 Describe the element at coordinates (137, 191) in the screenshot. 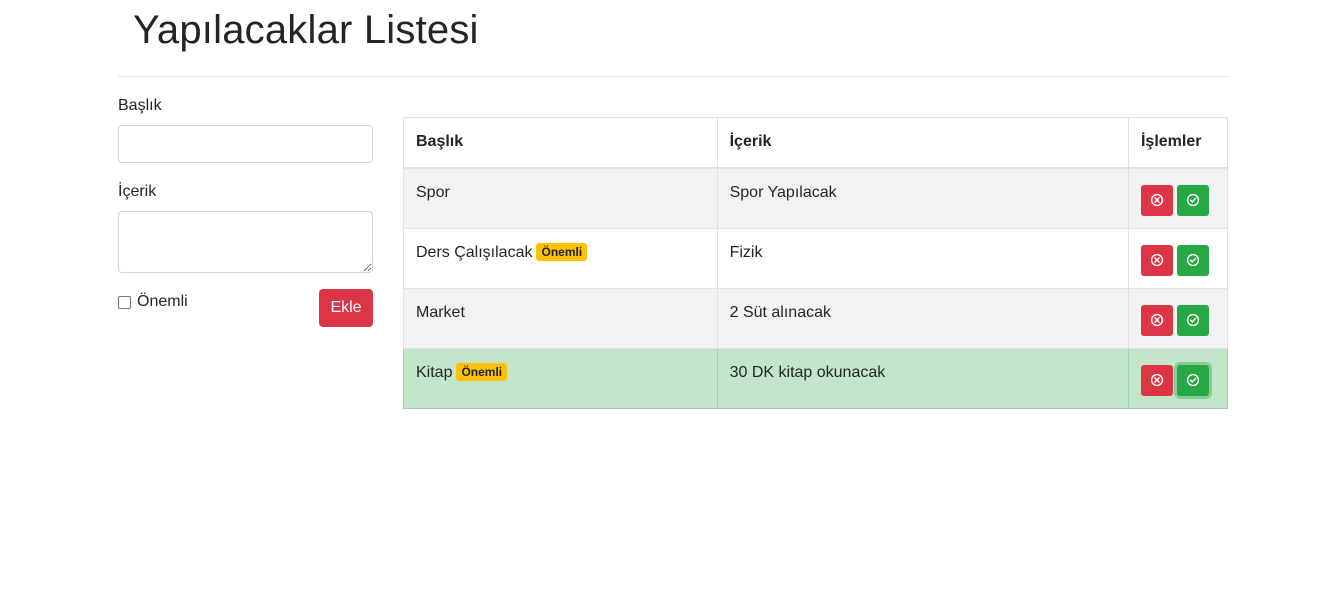

I see `content-label: İçerik` at that location.